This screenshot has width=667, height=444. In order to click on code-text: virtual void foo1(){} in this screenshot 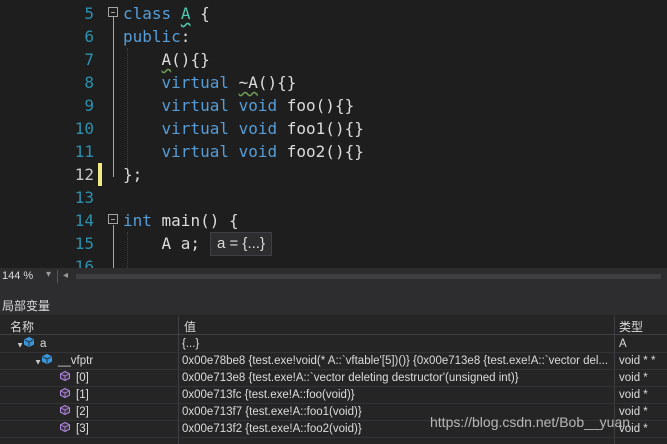, I will do `click(243, 128)`.